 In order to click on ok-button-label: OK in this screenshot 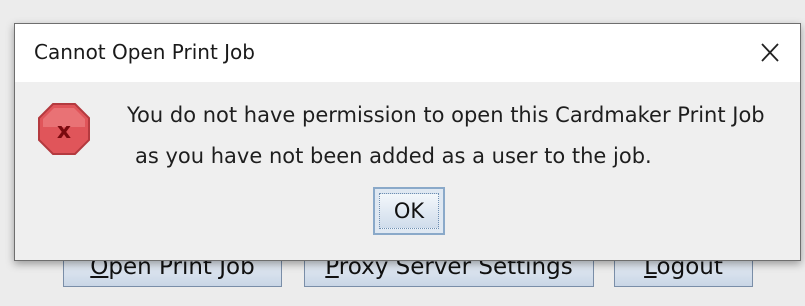, I will do `click(409, 211)`.